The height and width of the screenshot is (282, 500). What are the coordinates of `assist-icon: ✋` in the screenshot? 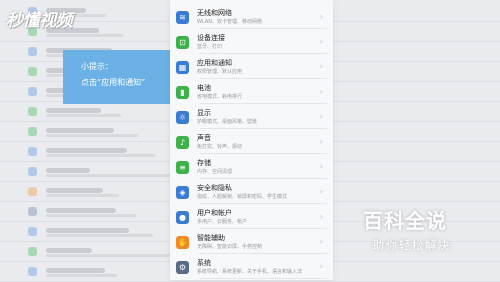 It's located at (182, 242).